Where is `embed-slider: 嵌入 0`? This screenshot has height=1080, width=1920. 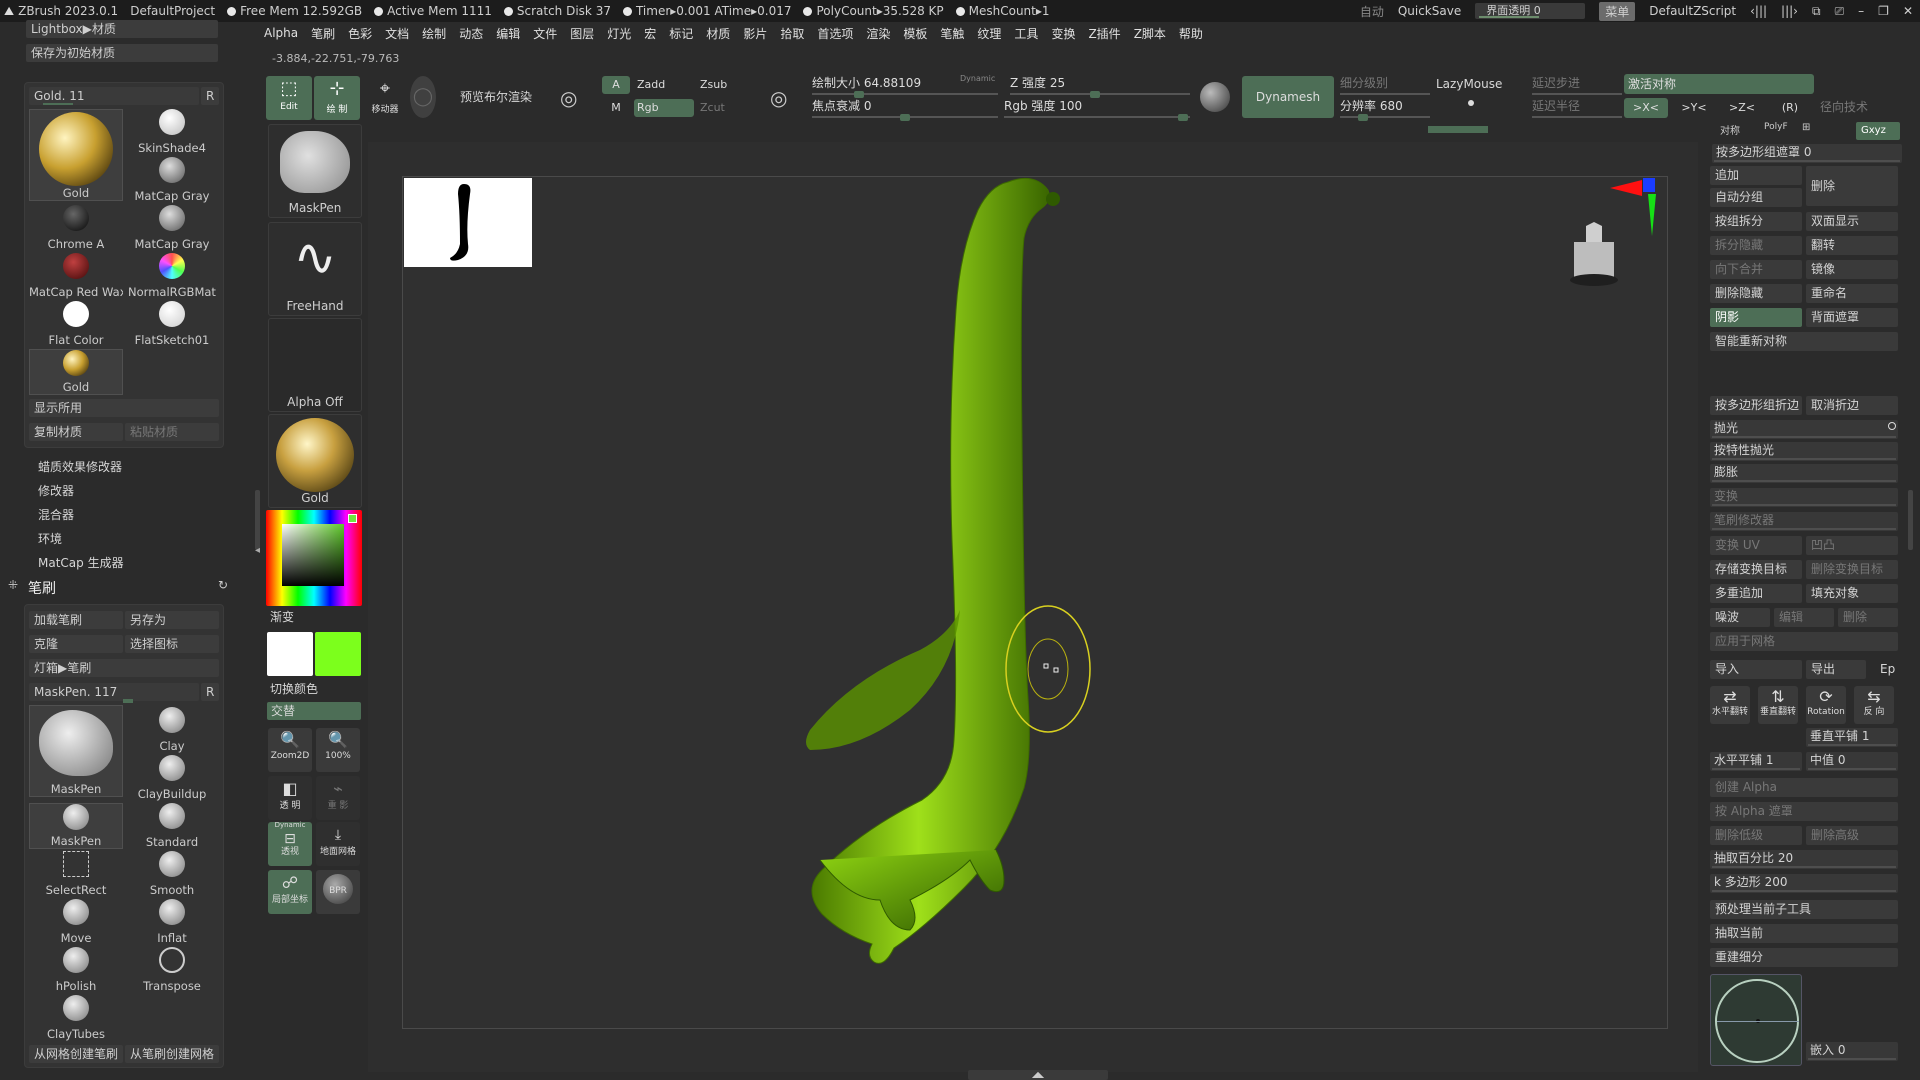
embed-slider: 嵌入 0 is located at coordinates (1852, 1051).